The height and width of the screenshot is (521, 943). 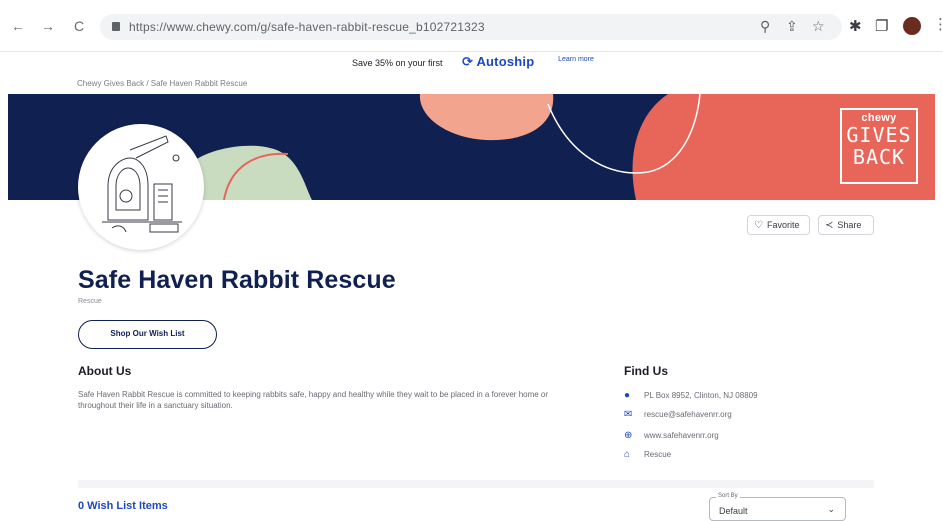 I want to click on address-text: PL Box 8952, Clinton, NJ 08809, so click(x=701, y=395).